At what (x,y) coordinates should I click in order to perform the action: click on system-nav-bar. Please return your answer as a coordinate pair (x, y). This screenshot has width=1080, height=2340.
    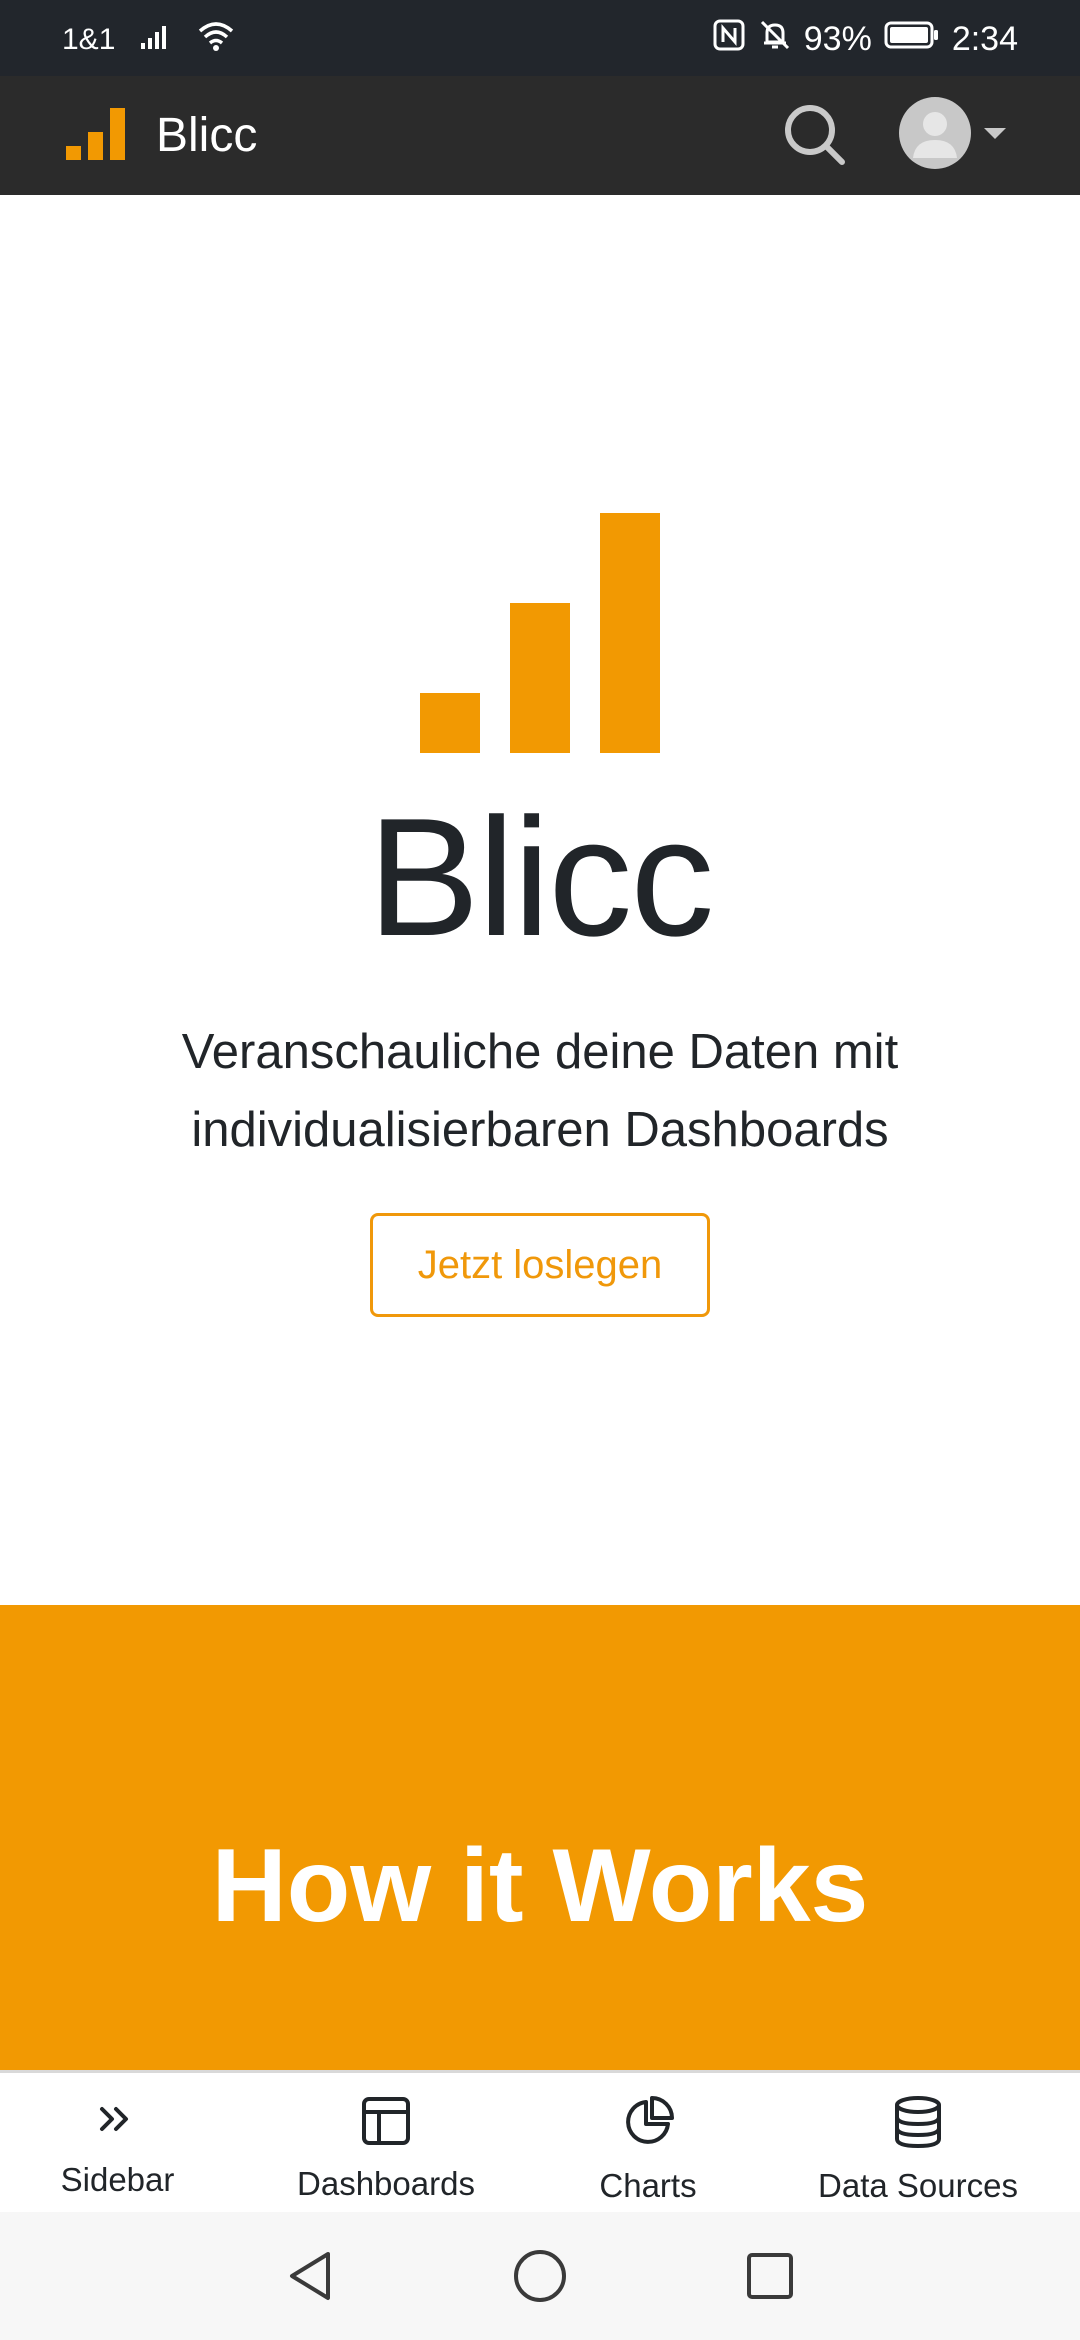
    Looking at the image, I should click on (540, 2276).